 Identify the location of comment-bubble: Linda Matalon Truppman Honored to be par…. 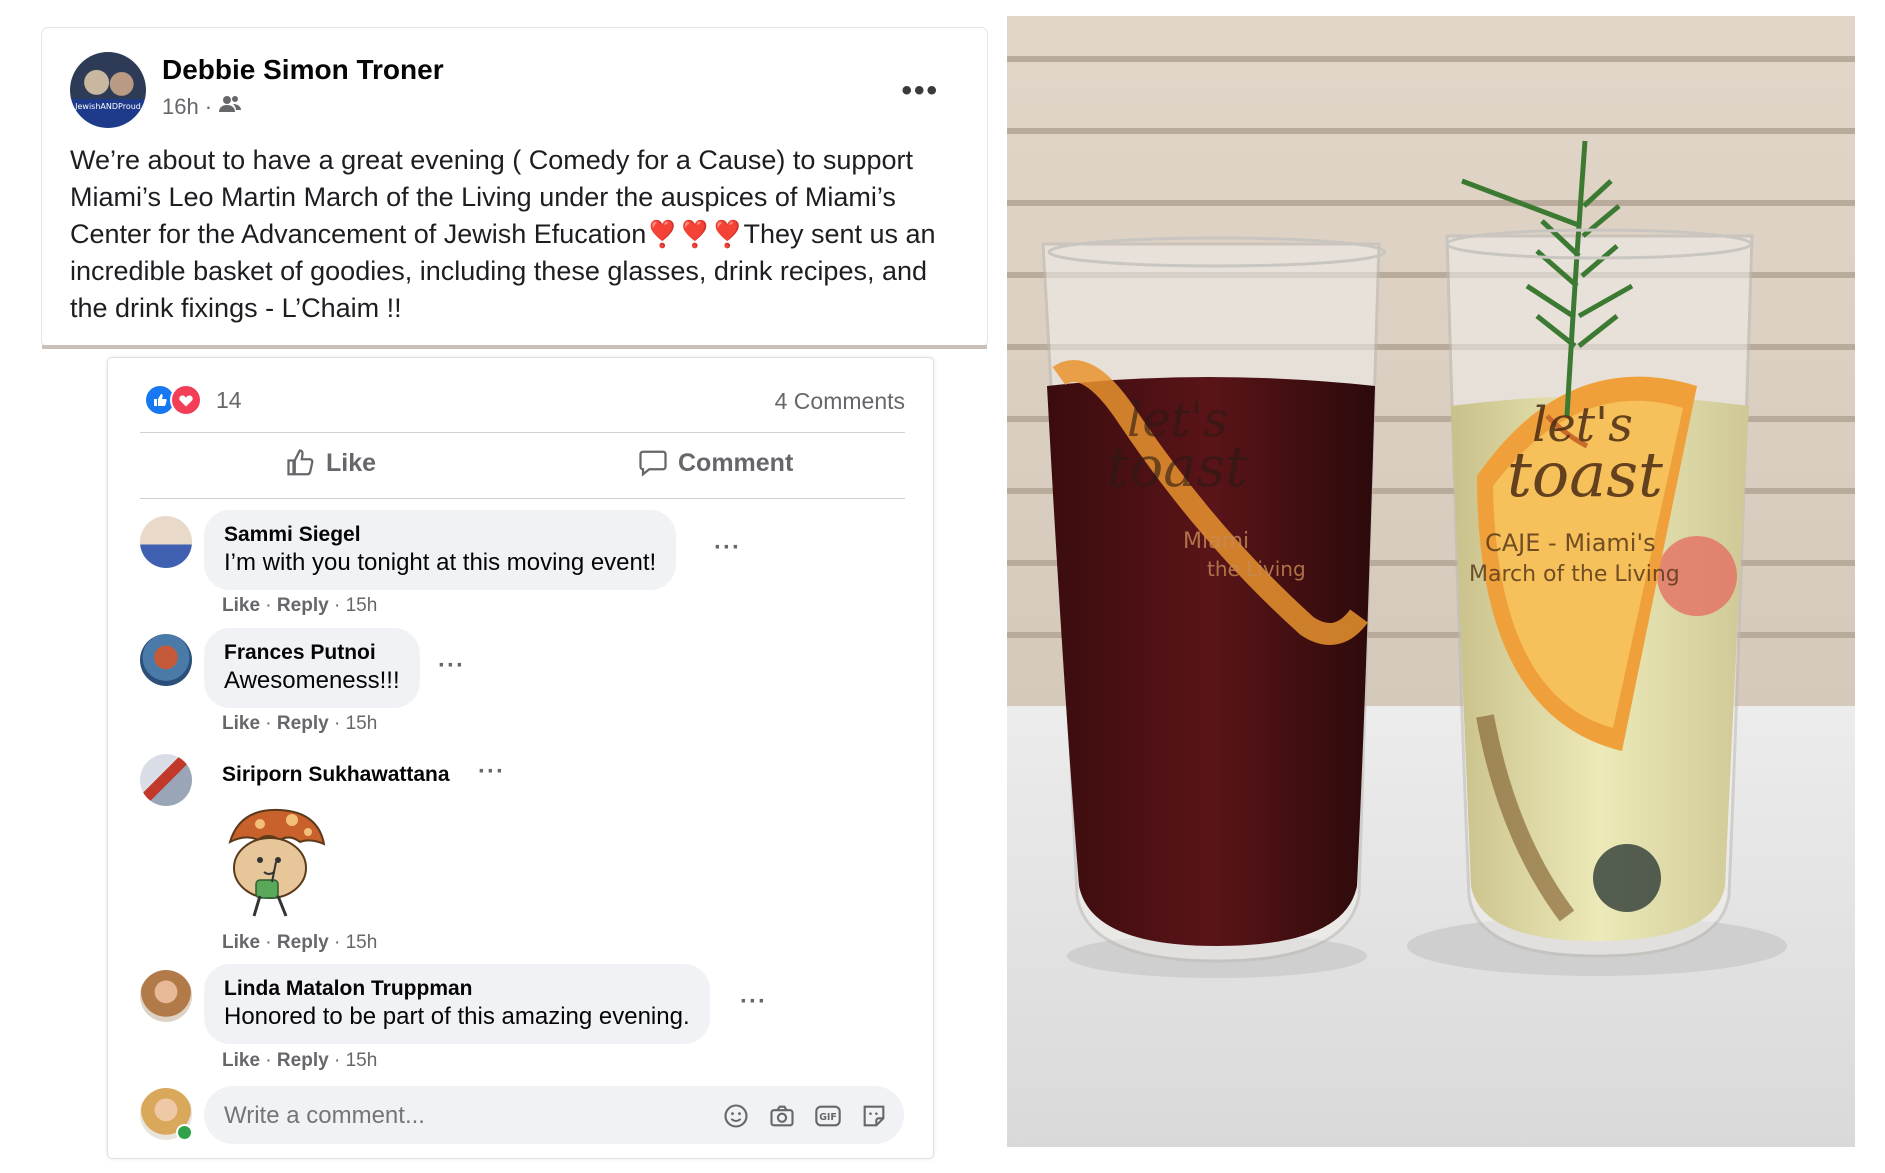
(457, 1004).